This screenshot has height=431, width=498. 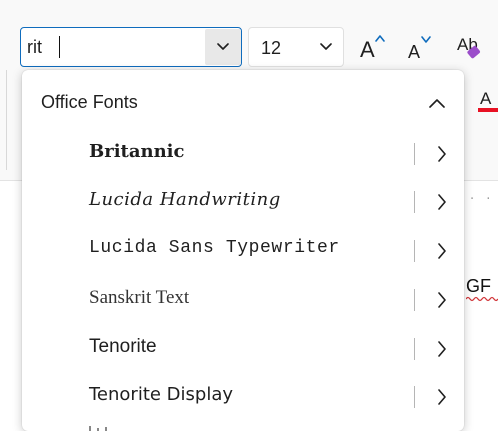 What do you see at coordinates (296, 47) in the screenshot?
I see `font-size-combobox: 12` at bounding box center [296, 47].